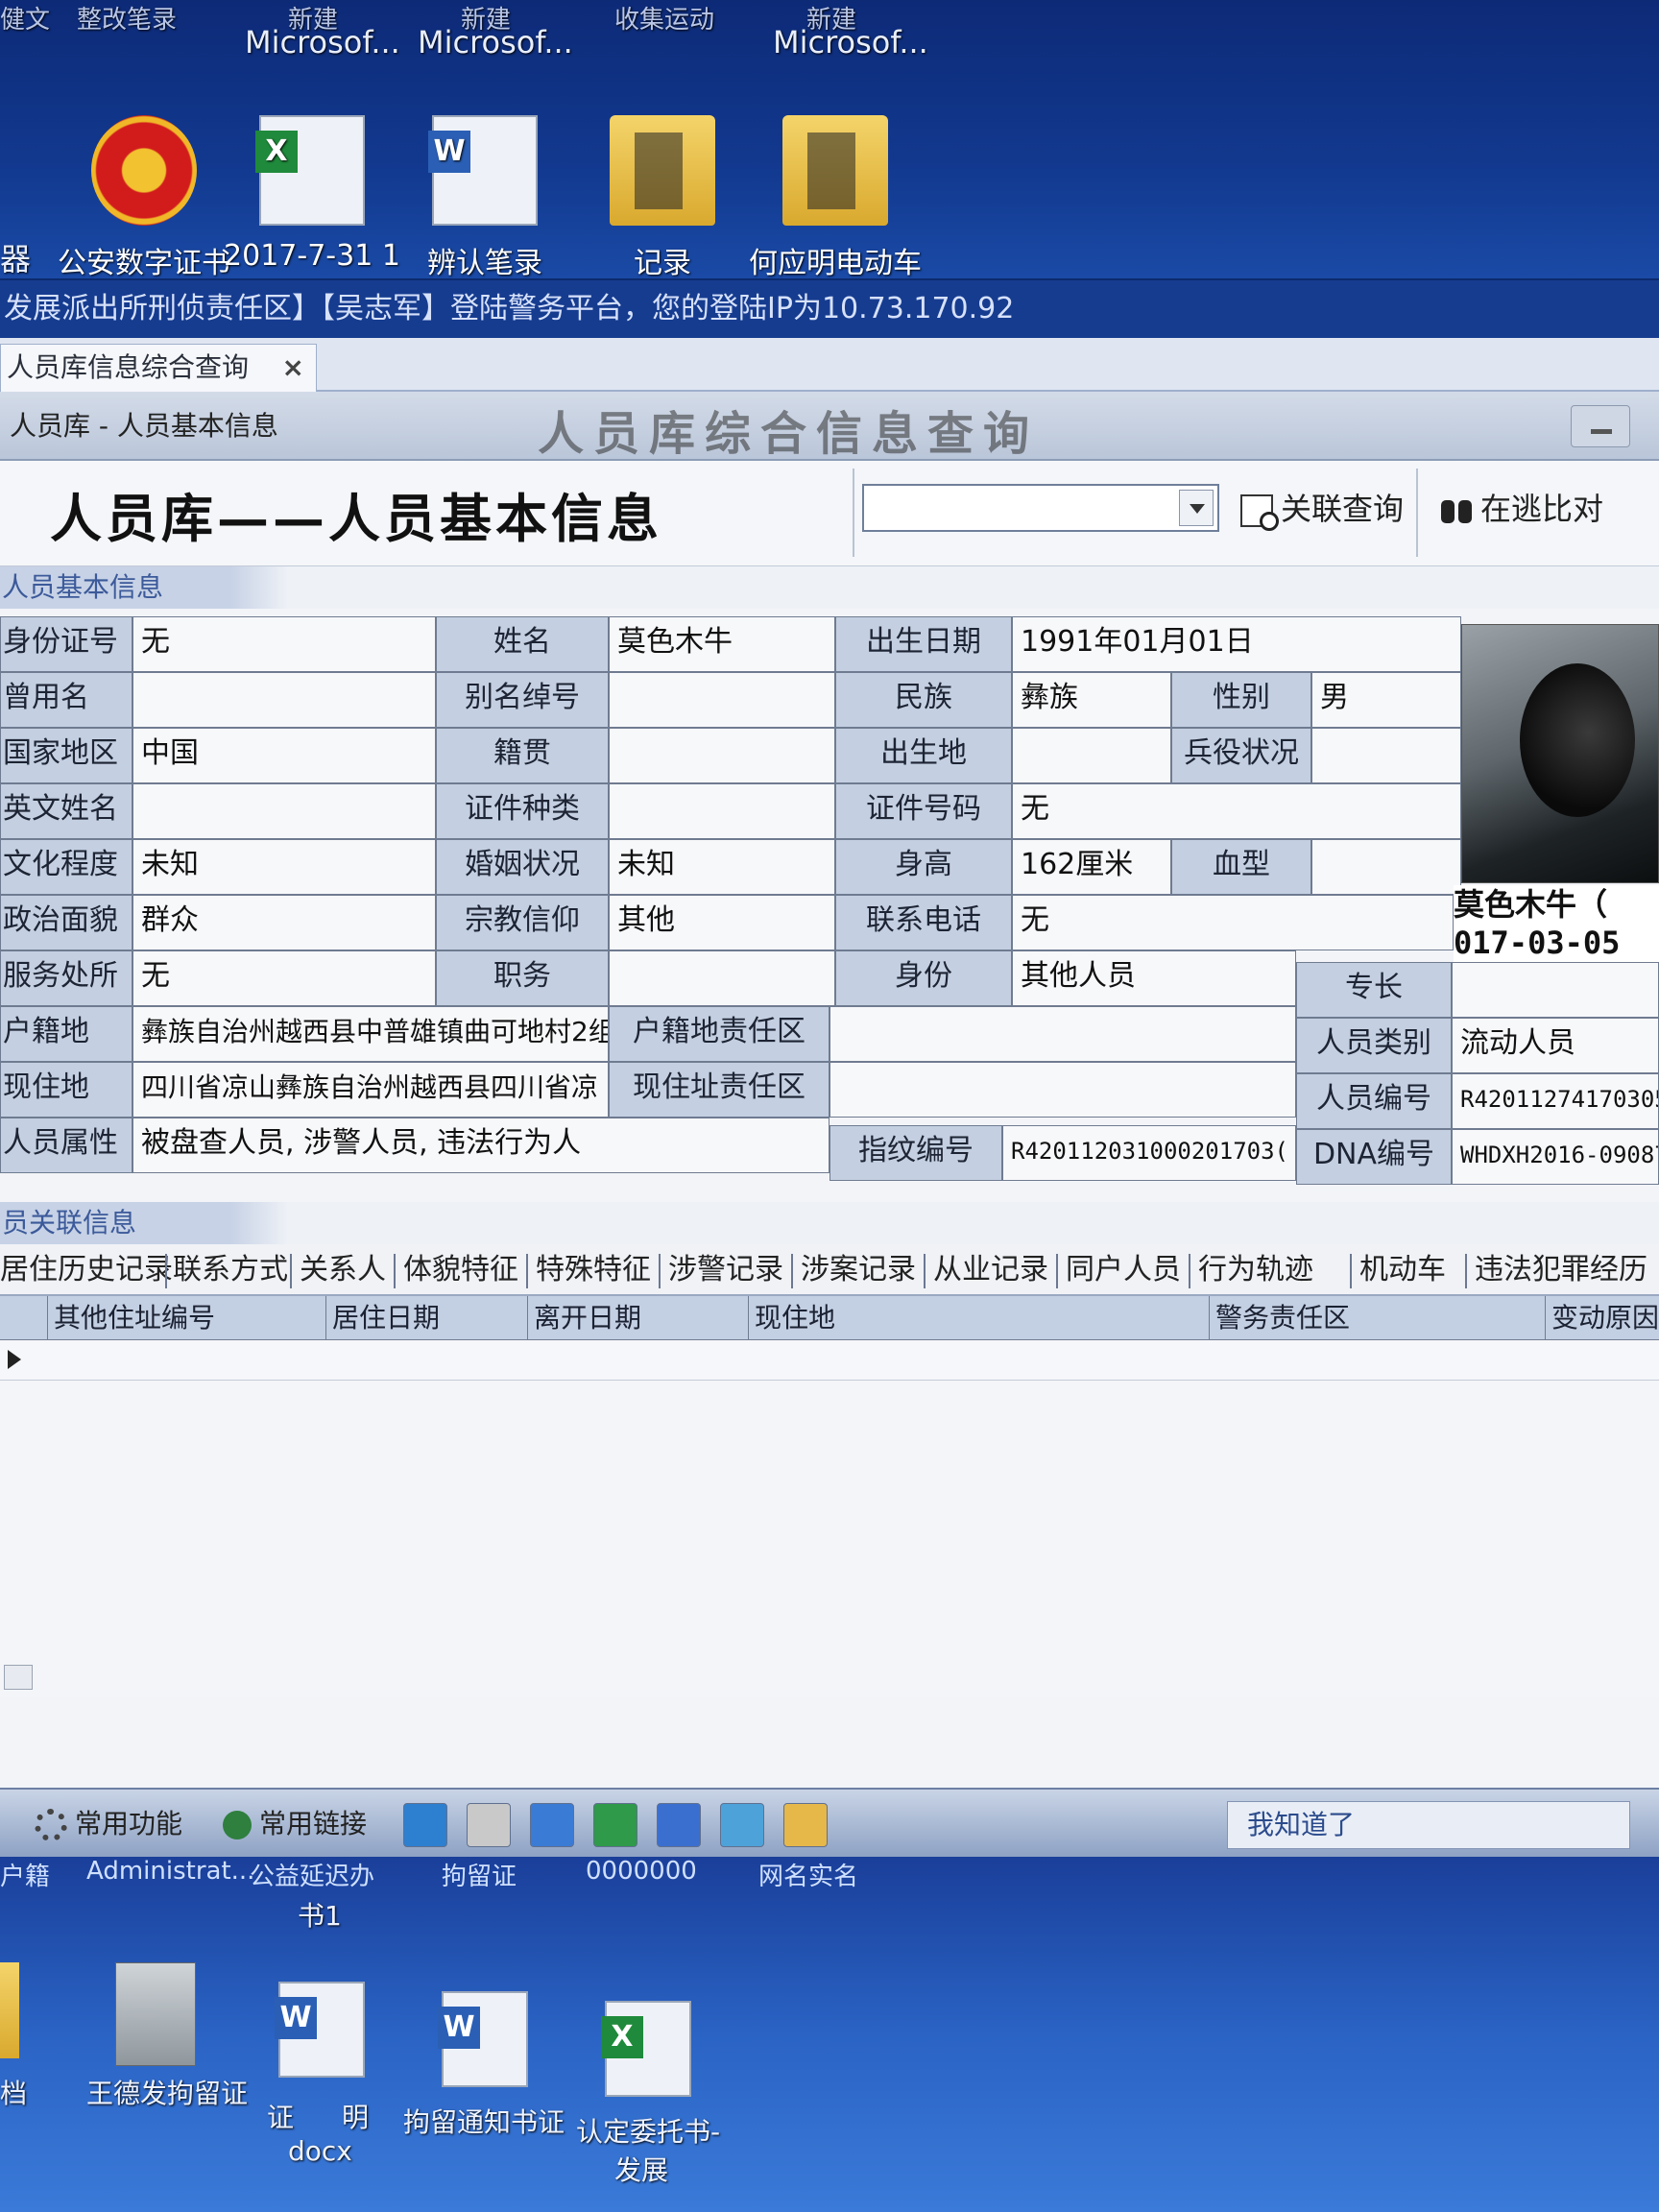 The width and height of the screenshot is (1659, 2212). I want to click on tab-related-persons: 关系人, so click(343, 1270).